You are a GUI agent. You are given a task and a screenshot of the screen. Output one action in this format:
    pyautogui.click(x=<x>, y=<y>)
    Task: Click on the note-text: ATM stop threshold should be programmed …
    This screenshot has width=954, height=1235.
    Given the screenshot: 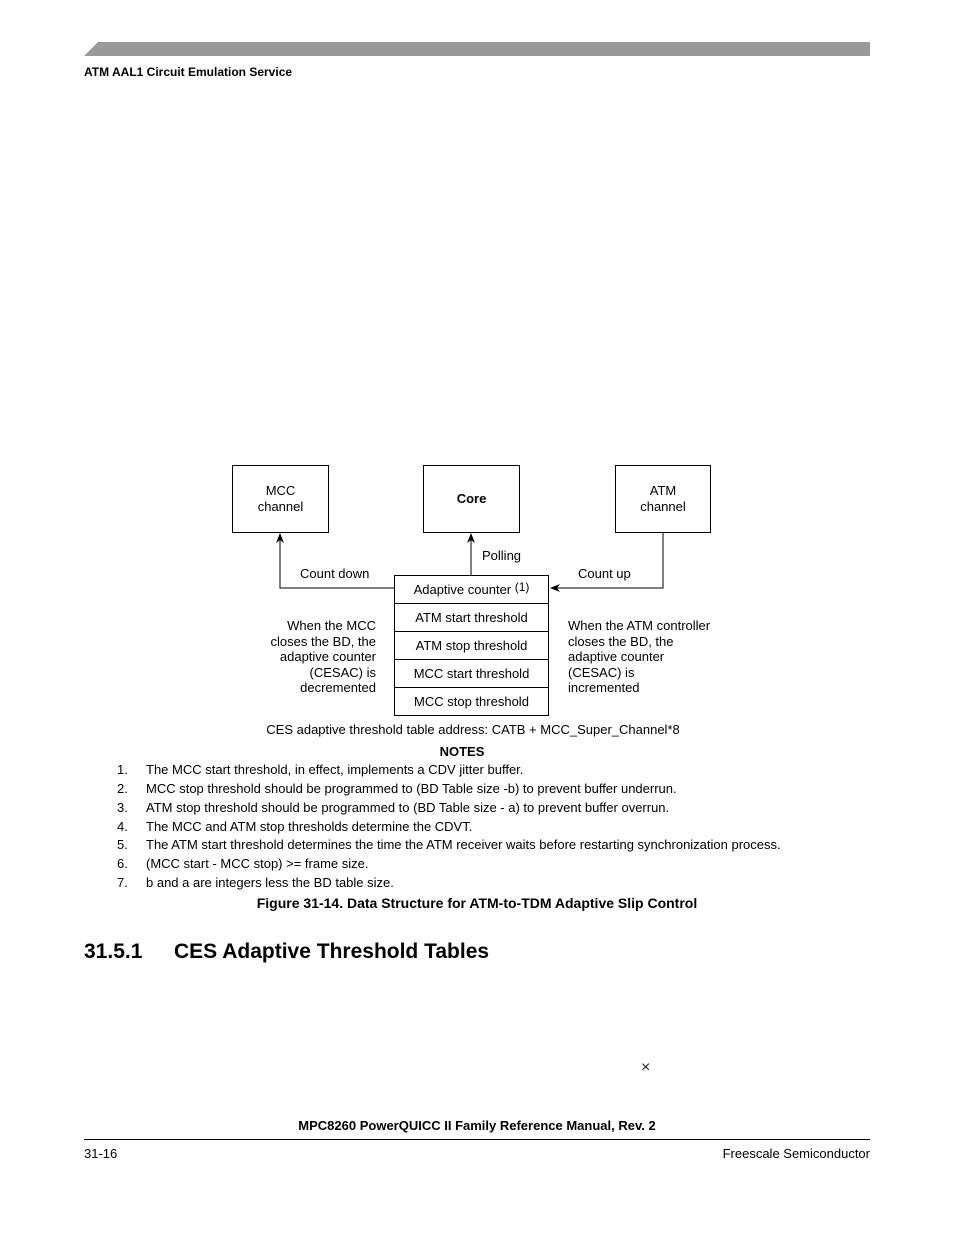 What is the action you would take?
    pyautogui.click(x=408, y=807)
    